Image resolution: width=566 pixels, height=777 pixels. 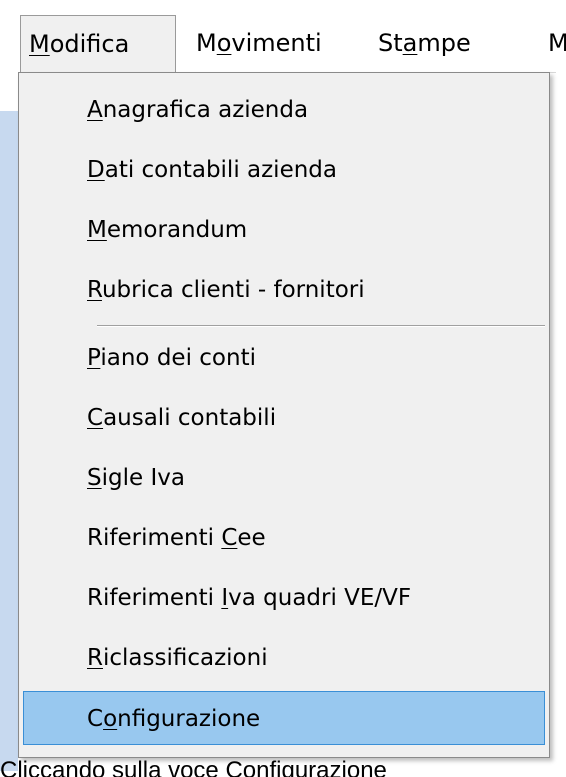 I want to click on menu-item-label: Sigle Iva, so click(x=136, y=478).